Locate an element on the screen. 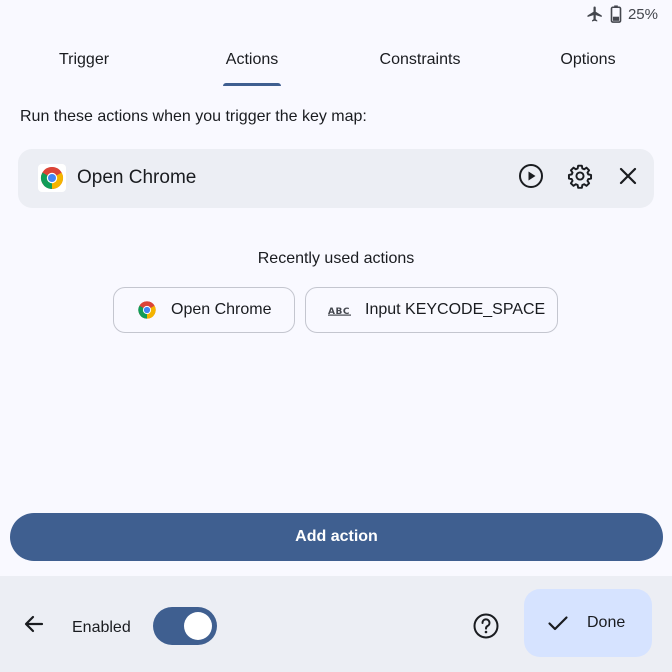 This screenshot has width=672, height=672. done-label: Done is located at coordinates (606, 622).